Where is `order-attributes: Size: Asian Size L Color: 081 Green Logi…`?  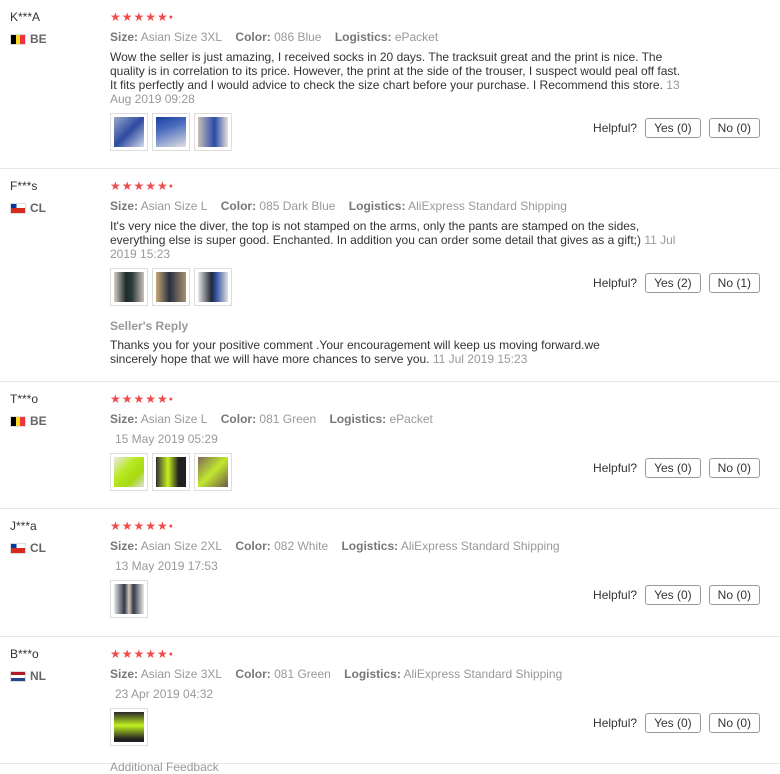
order-attributes: Size: Asian Size L Color: 081 Green Logi… is located at coordinates (400, 419).